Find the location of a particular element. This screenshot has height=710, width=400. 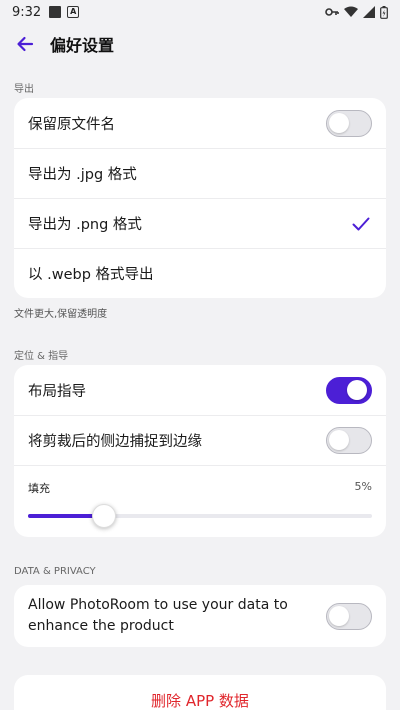

padding-value: 5% is located at coordinates (363, 486).